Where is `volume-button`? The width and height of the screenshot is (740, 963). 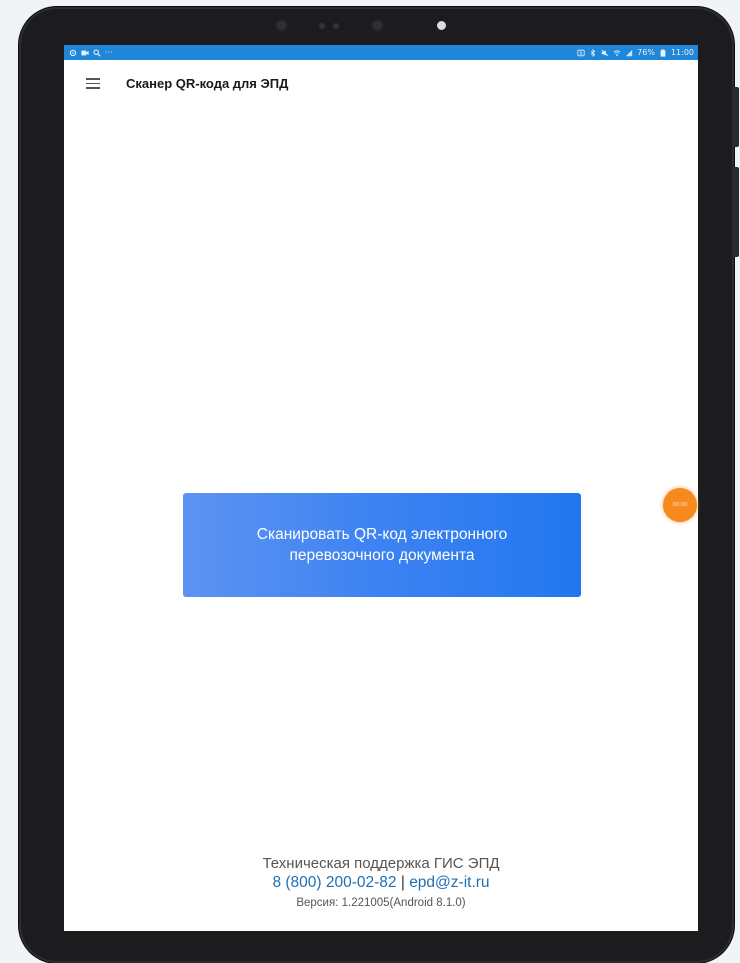
volume-button is located at coordinates (736, 212).